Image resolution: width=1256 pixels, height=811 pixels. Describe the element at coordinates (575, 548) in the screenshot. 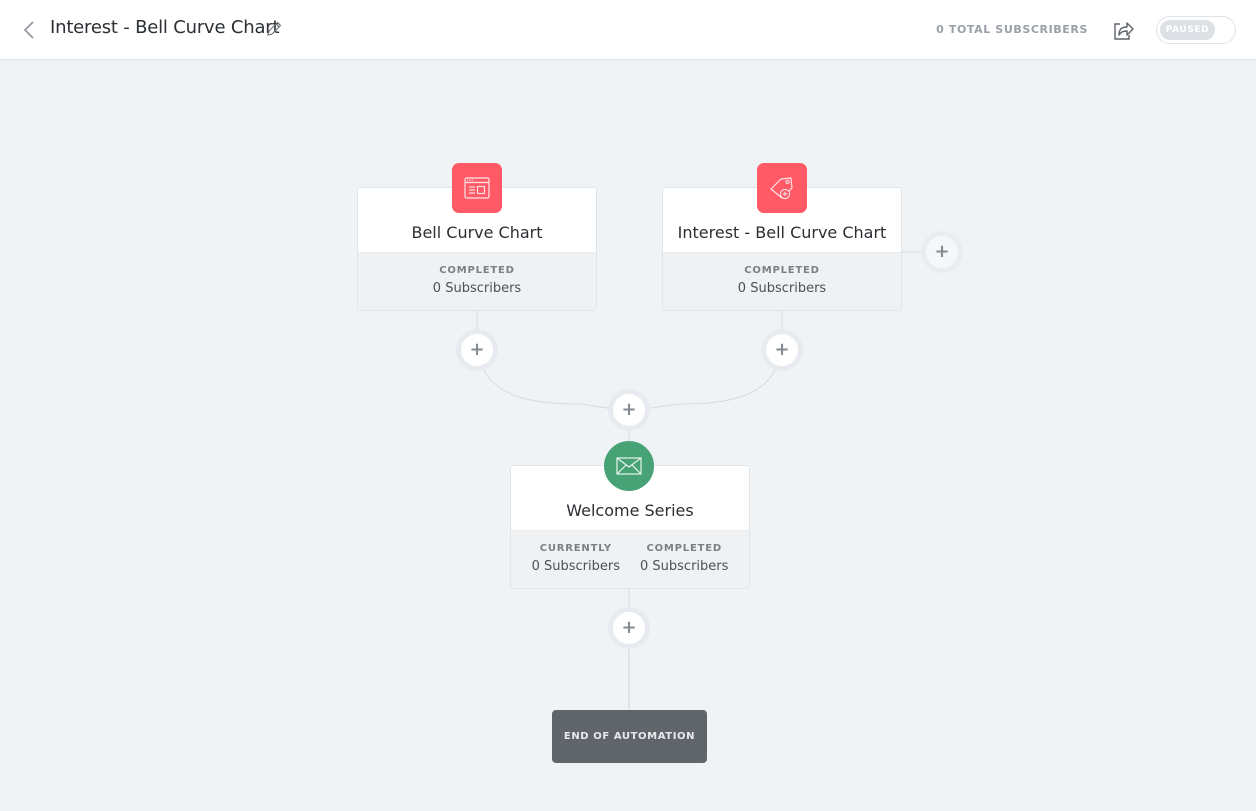

I see `stat-label: CURRENTLY` at that location.